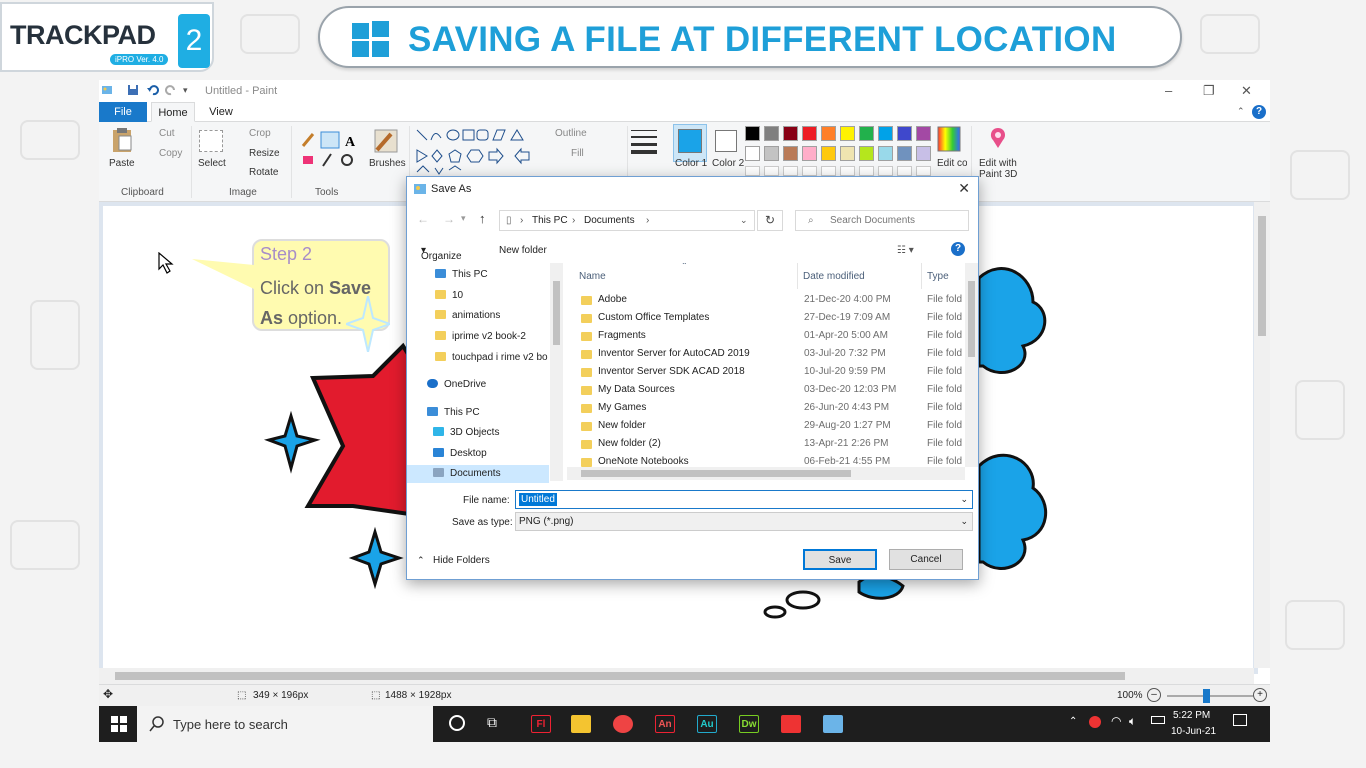 The width and height of the screenshot is (1366, 768). I want to click on file-list-vertical-scrollbar, so click(971, 365).